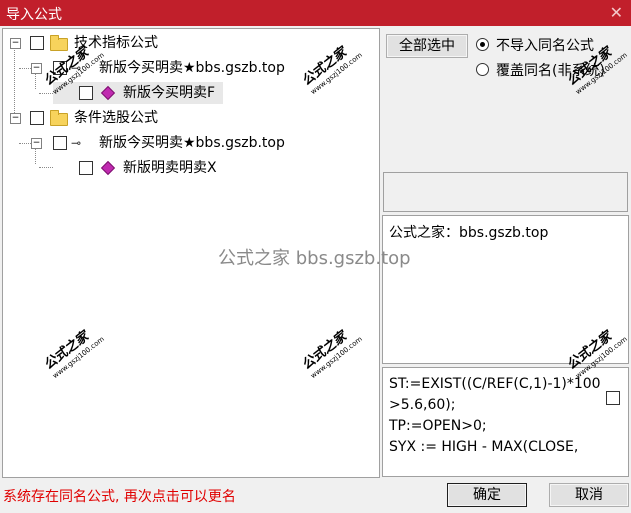 The width and height of the screenshot is (631, 513). Describe the element at coordinates (545, 46) in the screenshot. I see `skip-duplicates-label: 不导入同名公式` at that location.